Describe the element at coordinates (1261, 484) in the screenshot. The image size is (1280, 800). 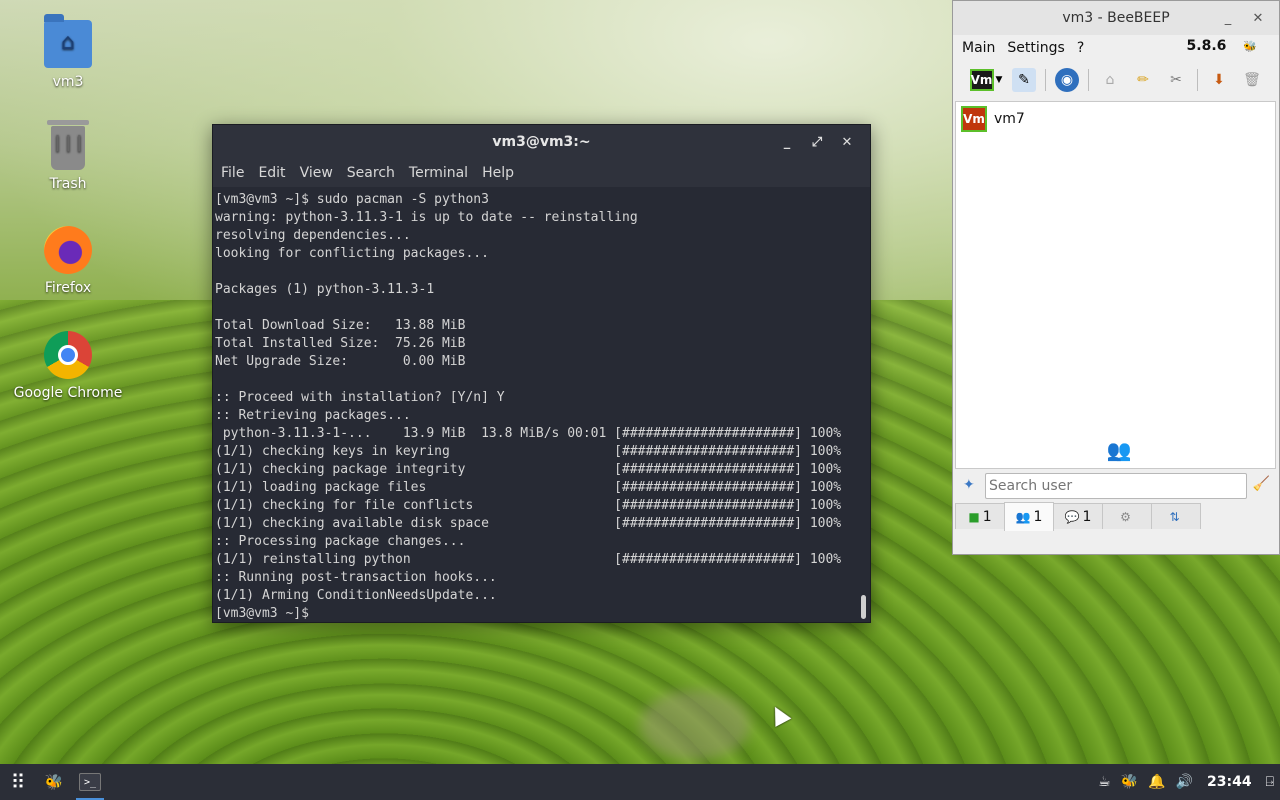
I see `clear-search-icon: 🧹` at that location.